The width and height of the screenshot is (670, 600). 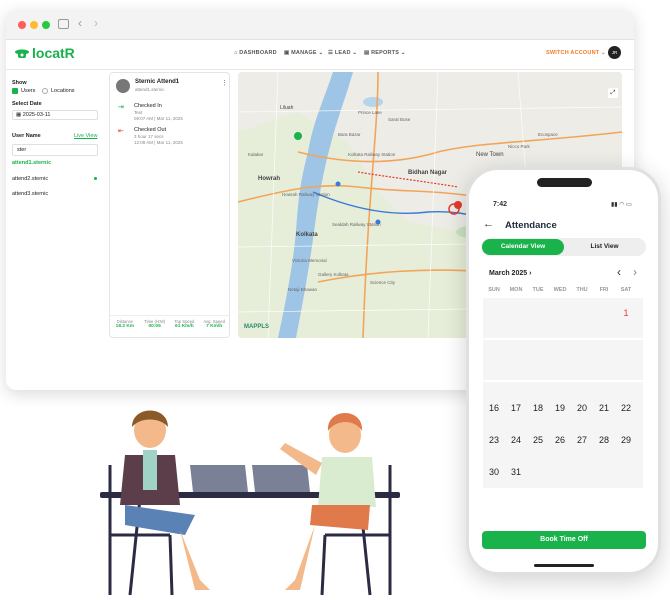 What do you see at coordinates (58, 91) in the screenshot?
I see `locations-toggle: Locations` at bounding box center [58, 91].